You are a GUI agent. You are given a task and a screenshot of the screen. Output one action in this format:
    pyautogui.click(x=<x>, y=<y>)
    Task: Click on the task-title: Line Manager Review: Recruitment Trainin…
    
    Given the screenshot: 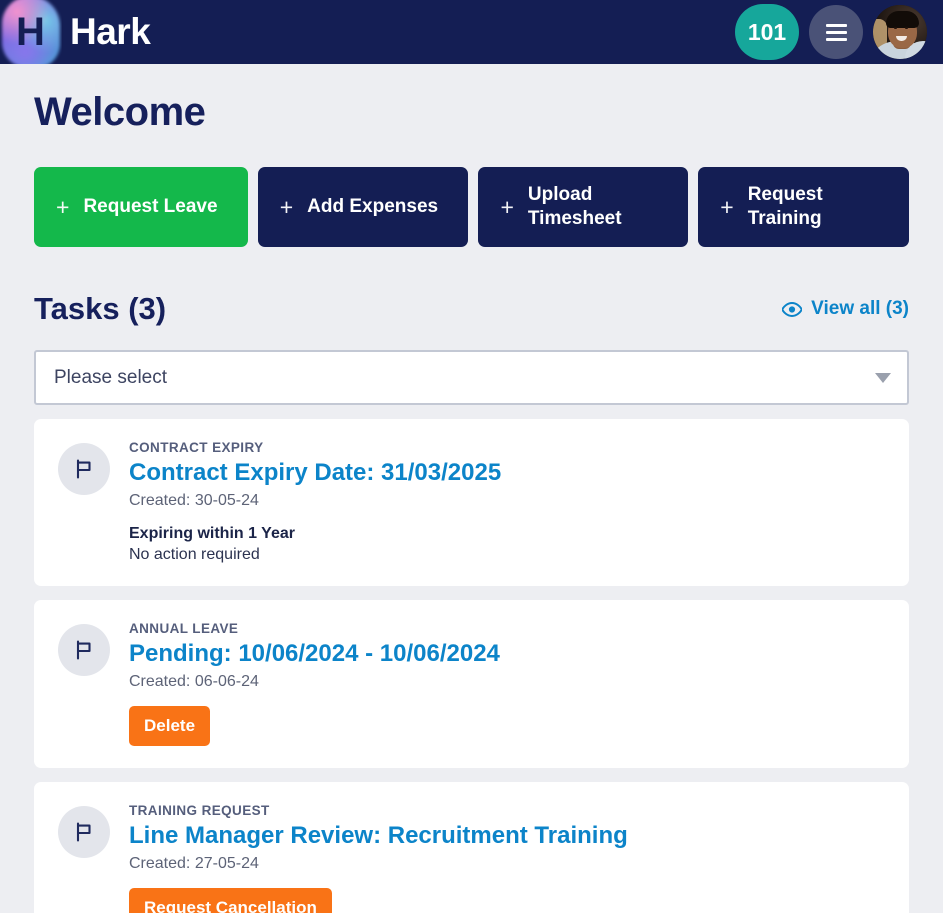 What is the action you would take?
    pyautogui.click(x=507, y=836)
    